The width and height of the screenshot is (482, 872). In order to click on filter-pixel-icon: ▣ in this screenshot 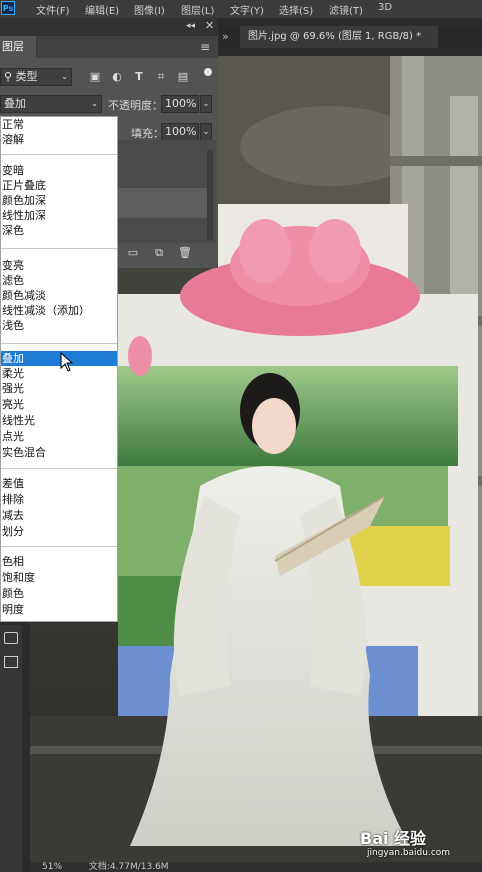, I will do `click(95, 77)`.